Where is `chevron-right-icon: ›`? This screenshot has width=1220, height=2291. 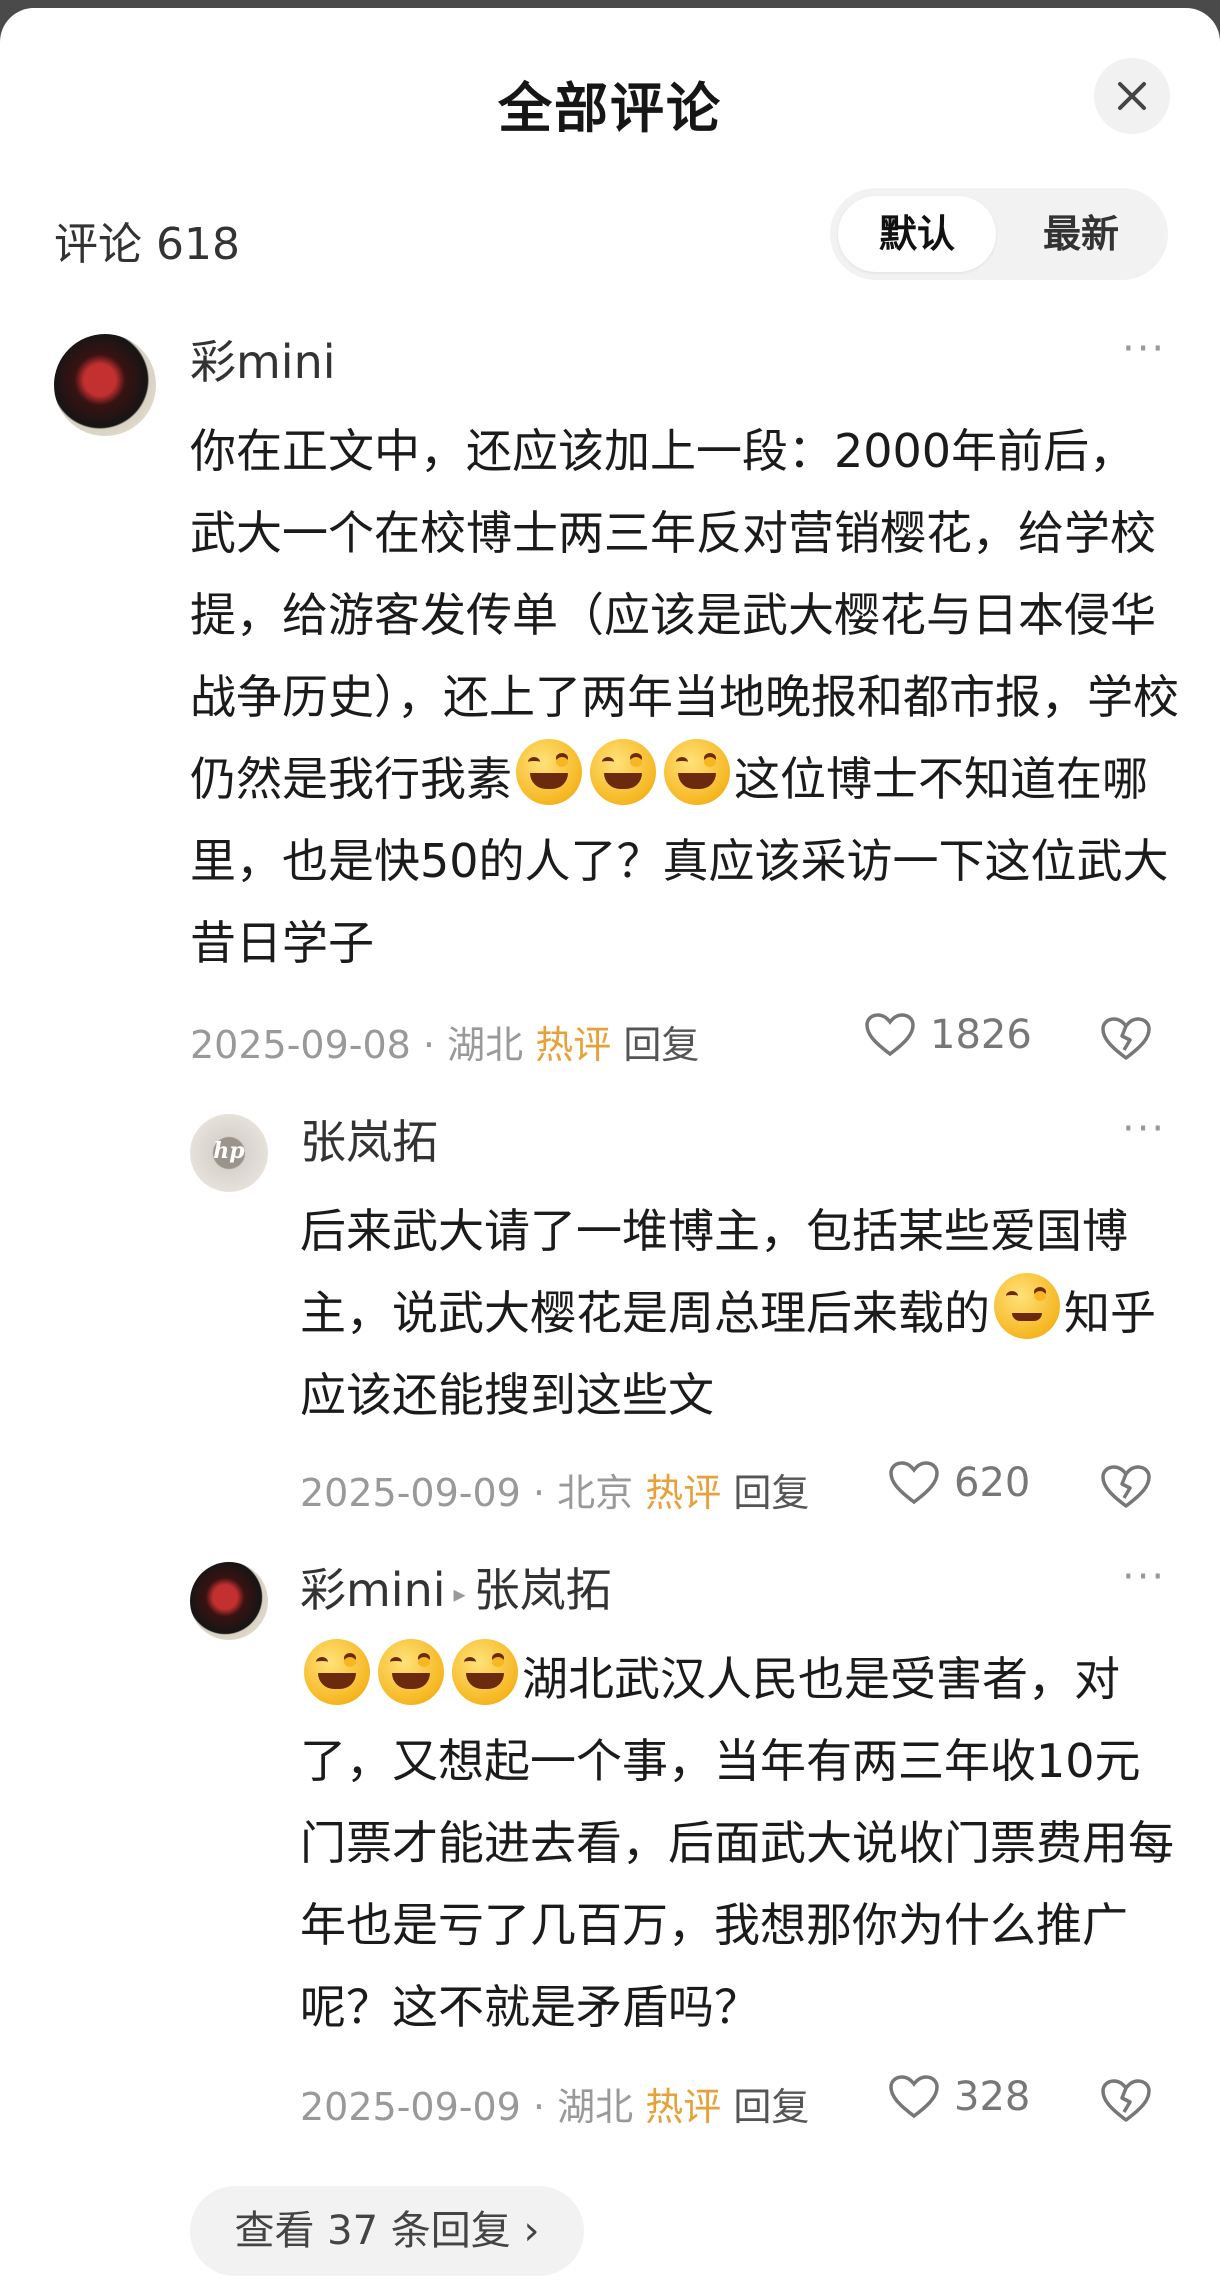 chevron-right-icon: › is located at coordinates (531, 2231).